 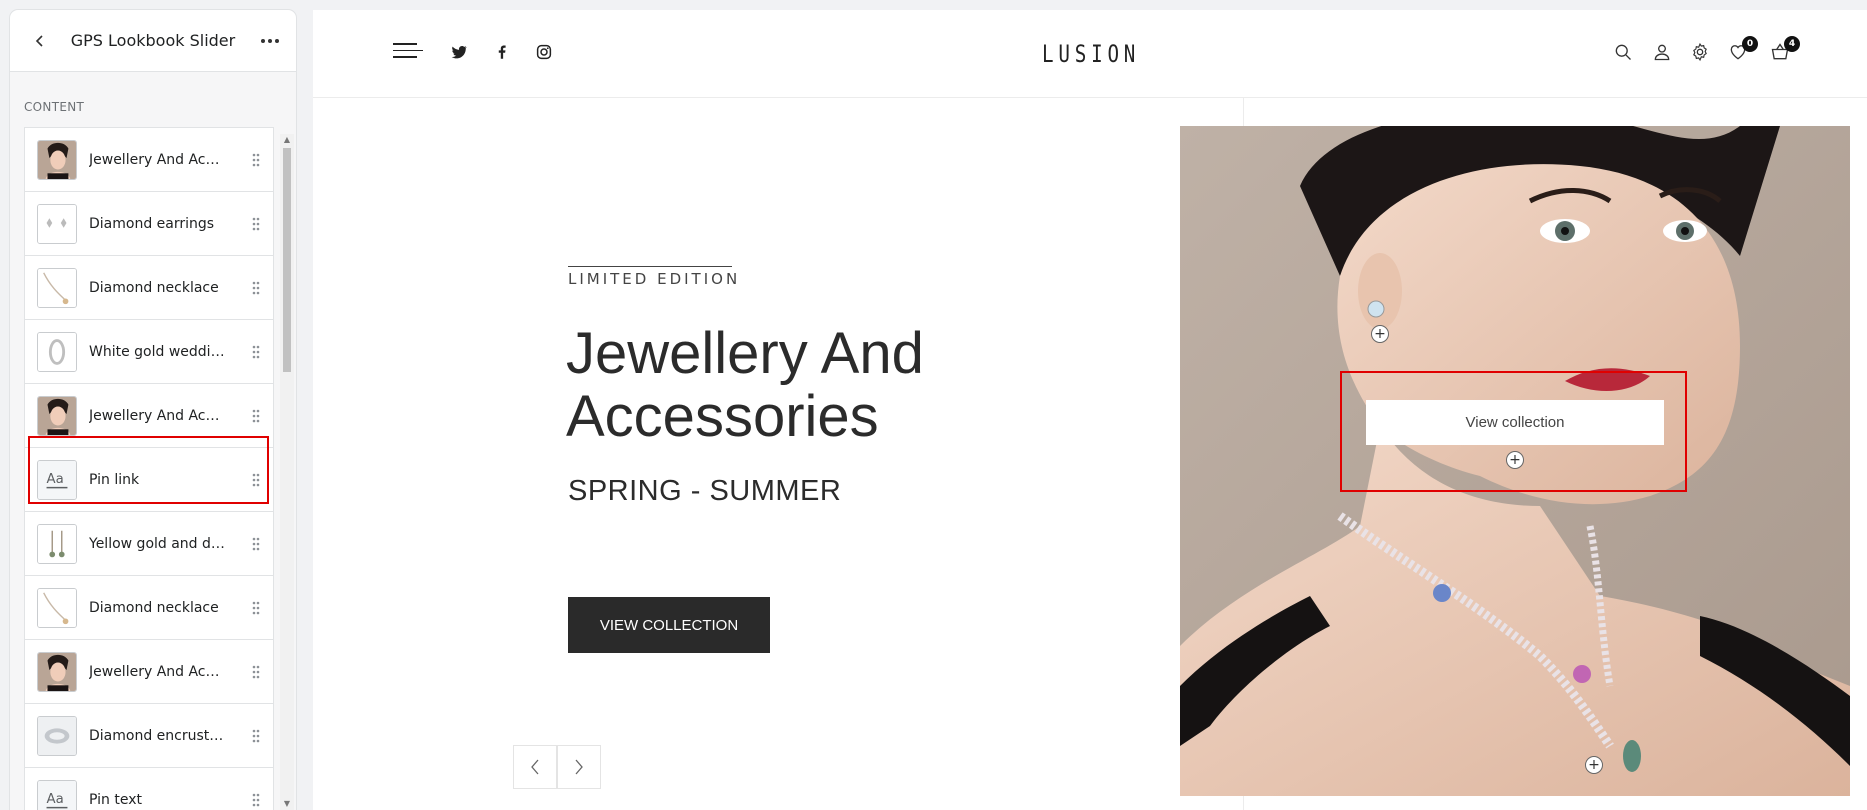 What do you see at coordinates (287, 804) in the screenshot?
I see `scroll-down-arrow: ▼` at bounding box center [287, 804].